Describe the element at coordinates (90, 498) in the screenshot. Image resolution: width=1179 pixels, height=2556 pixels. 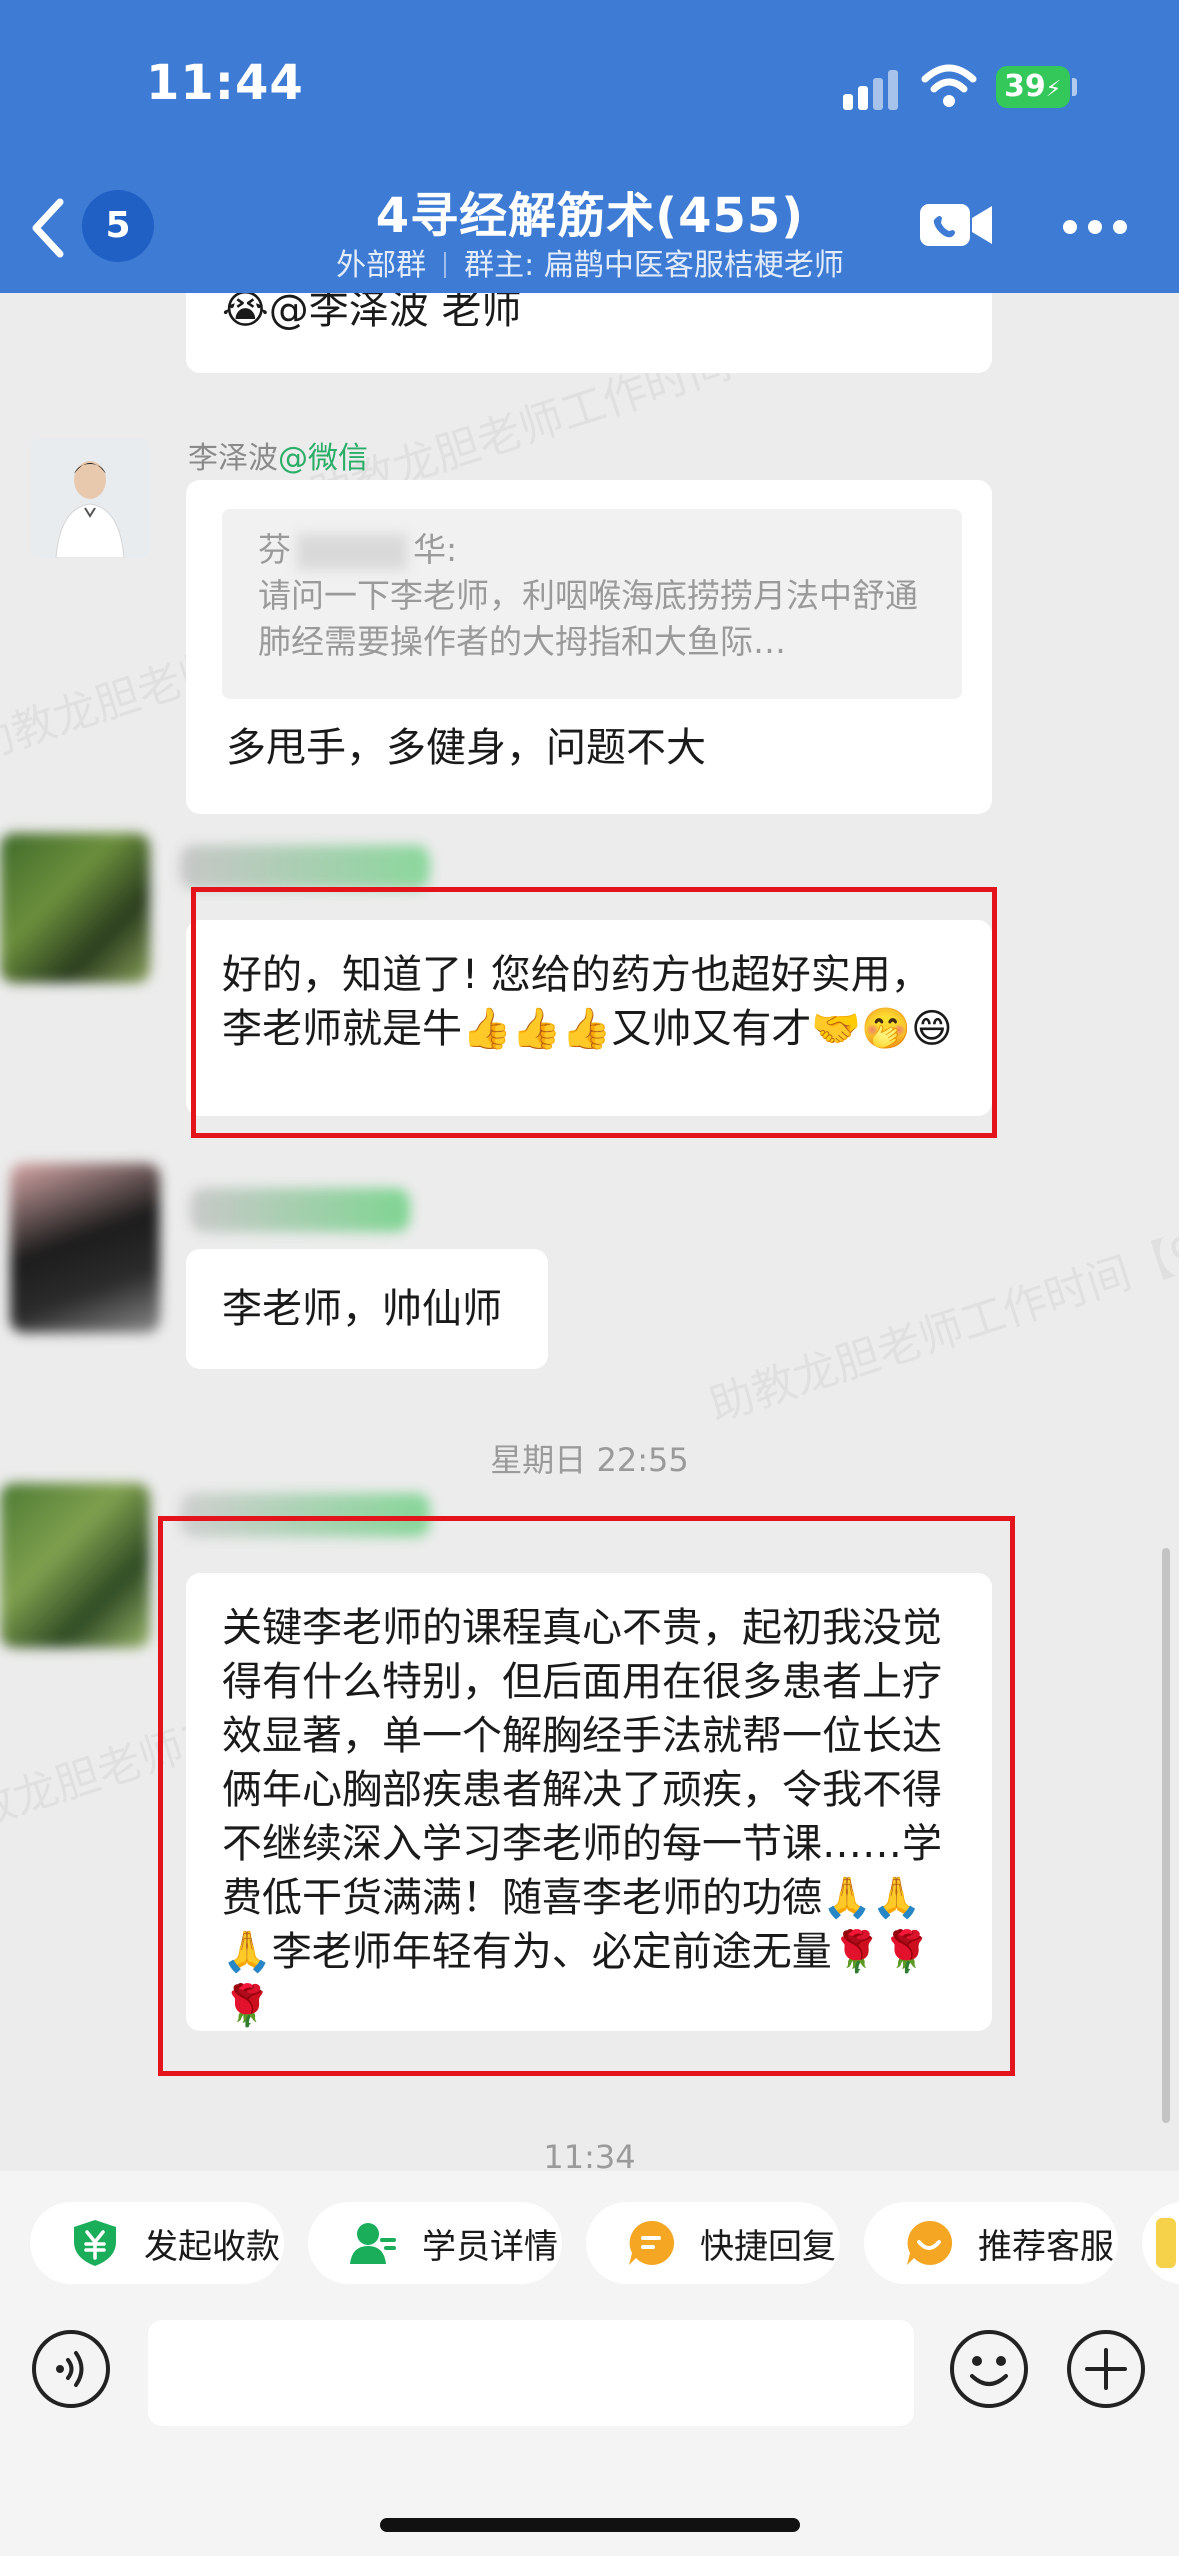
I see `avatar` at that location.